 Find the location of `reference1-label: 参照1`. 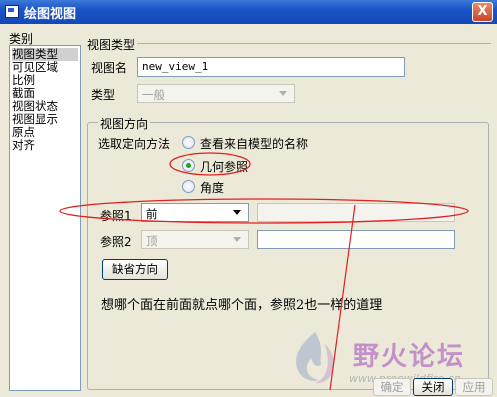

reference1-label: 参照1 is located at coordinates (116, 216).